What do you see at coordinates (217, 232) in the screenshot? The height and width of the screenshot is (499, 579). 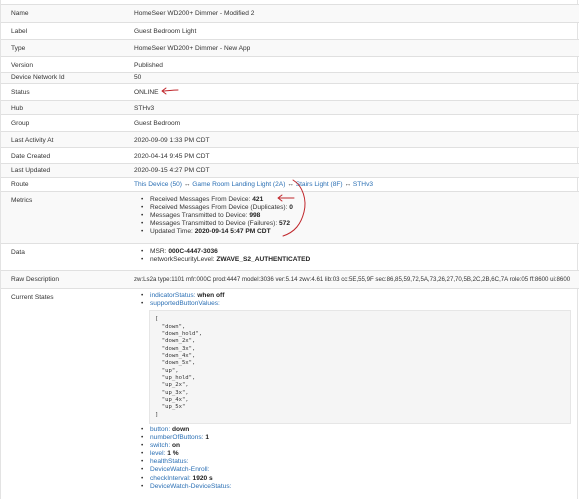 I see `metric-item: Updated Time: 2020-09-14 5:47 PM CDT` at bounding box center [217, 232].